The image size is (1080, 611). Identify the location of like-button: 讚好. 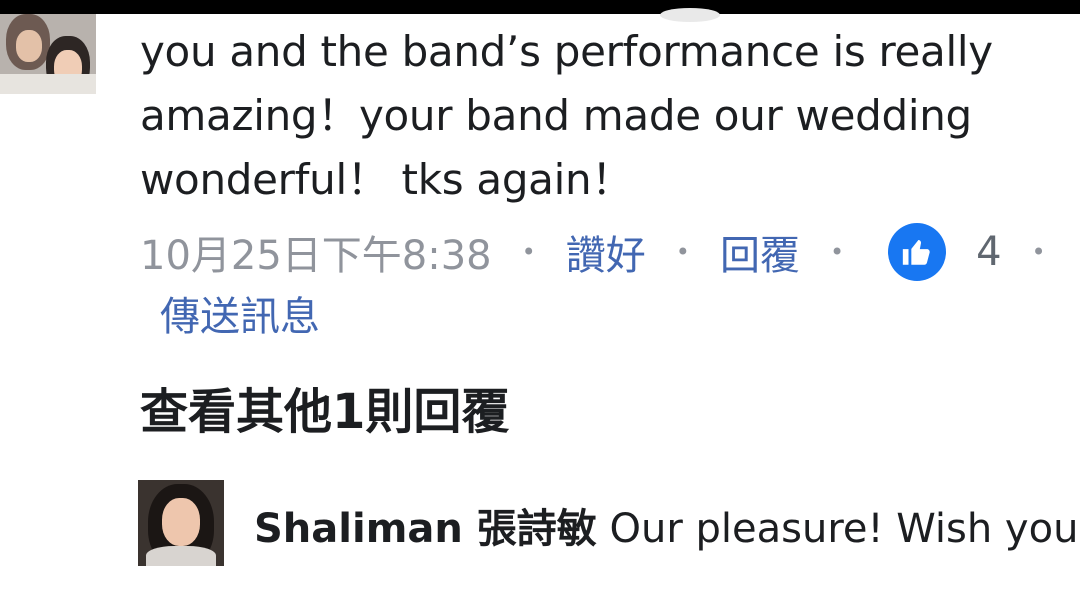
(606, 252).